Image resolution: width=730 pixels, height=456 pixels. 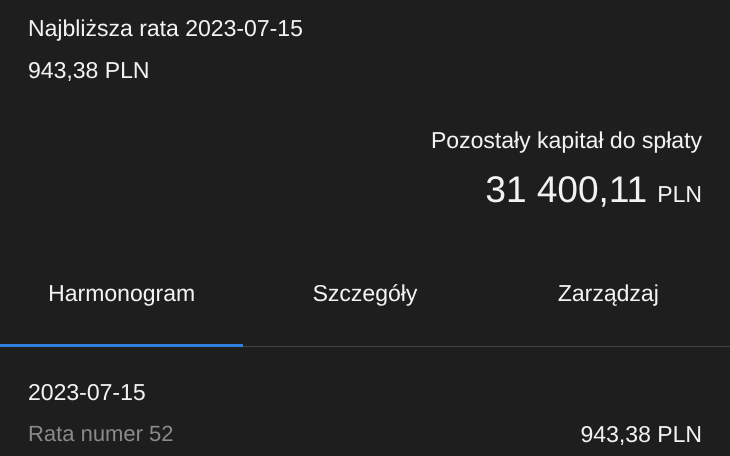 I want to click on installment-description: Rata numer 52, so click(x=101, y=434).